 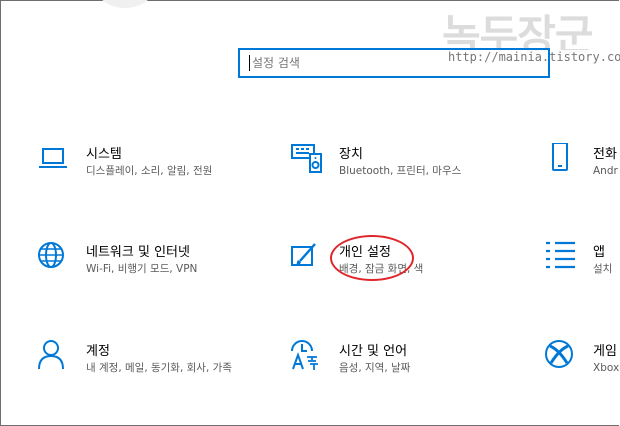 I want to click on search-box, so click(x=394, y=63).